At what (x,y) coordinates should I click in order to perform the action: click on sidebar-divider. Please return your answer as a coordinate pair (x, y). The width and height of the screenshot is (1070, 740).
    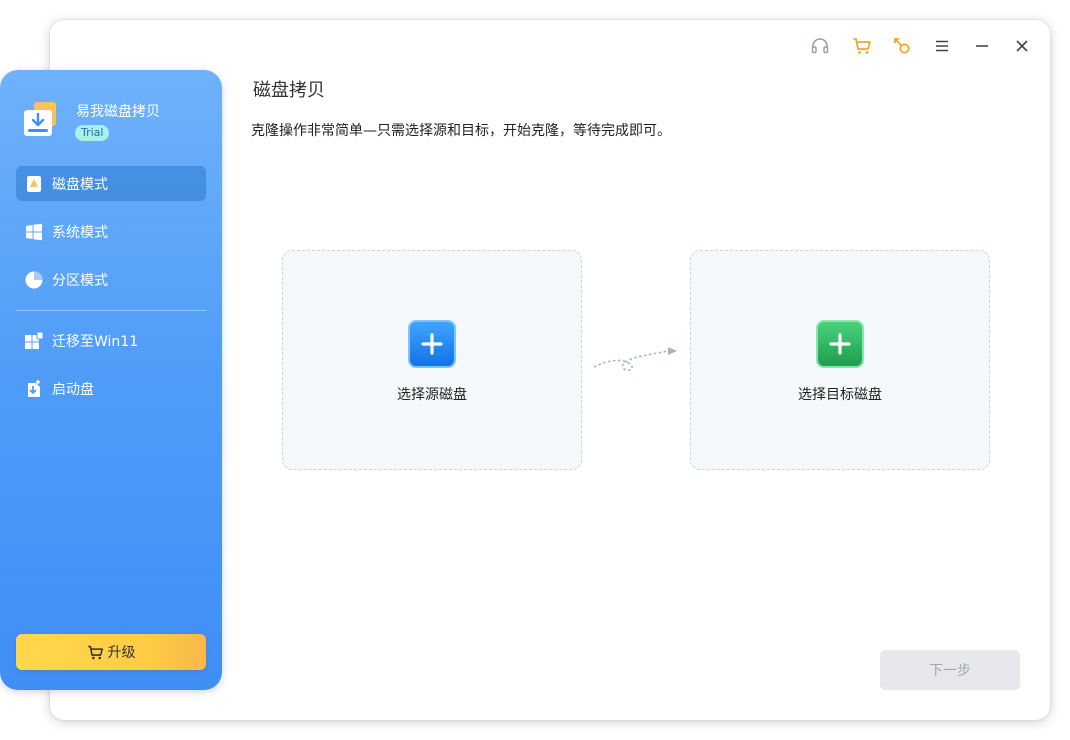
    Looking at the image, I should click on (111, 310).